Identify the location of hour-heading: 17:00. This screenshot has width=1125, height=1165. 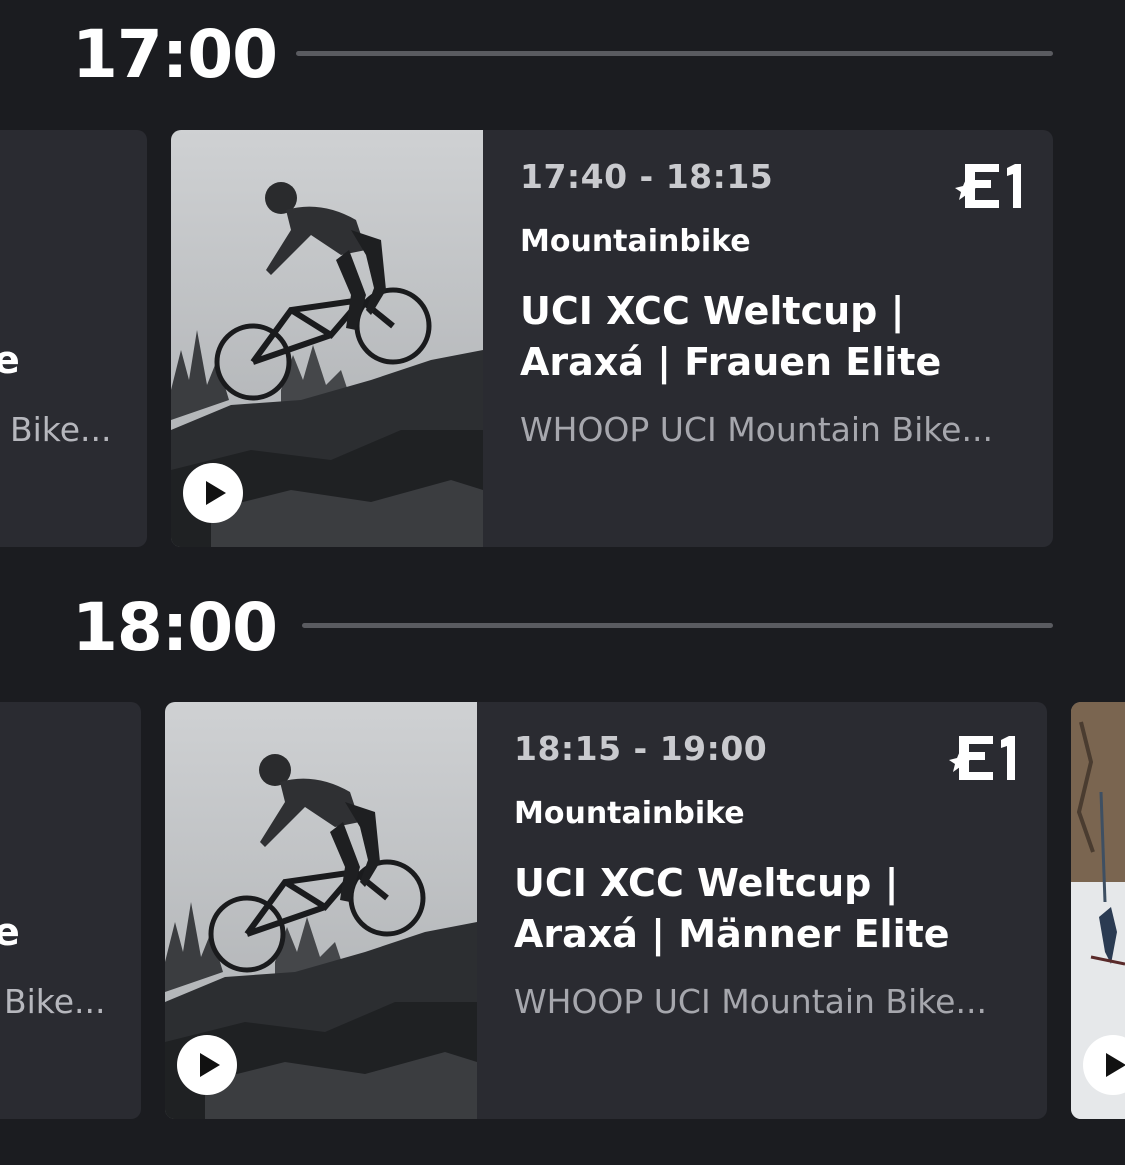
(175, 54).